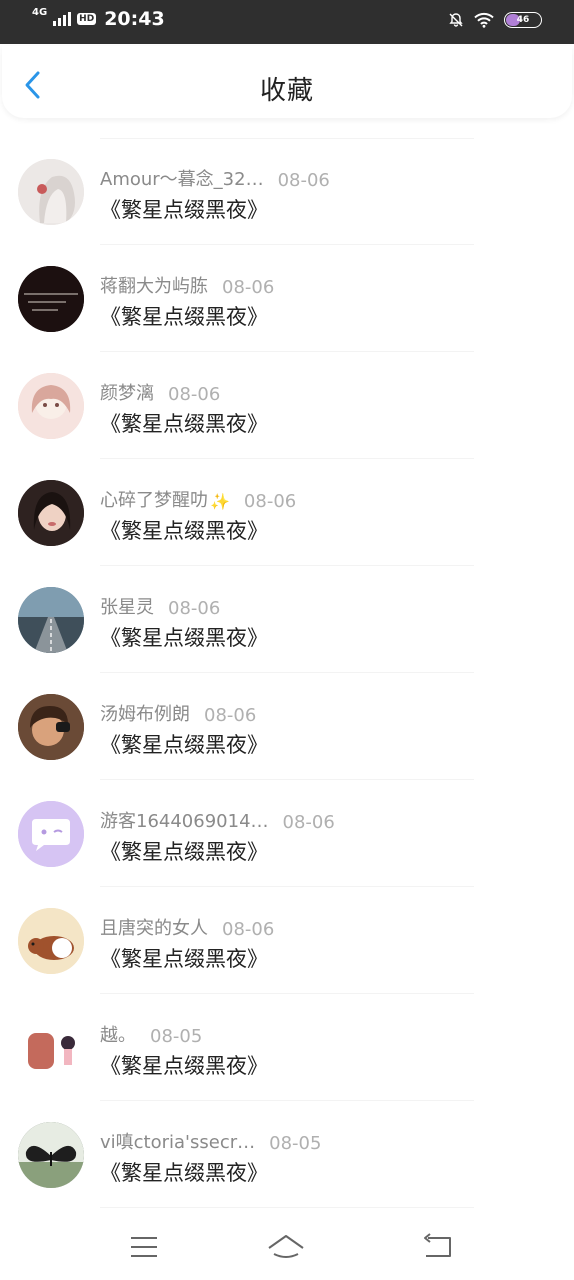  I want to click on list-item: 越。 08-05 《繁星点缀黑夜》, so click(287, 1047).